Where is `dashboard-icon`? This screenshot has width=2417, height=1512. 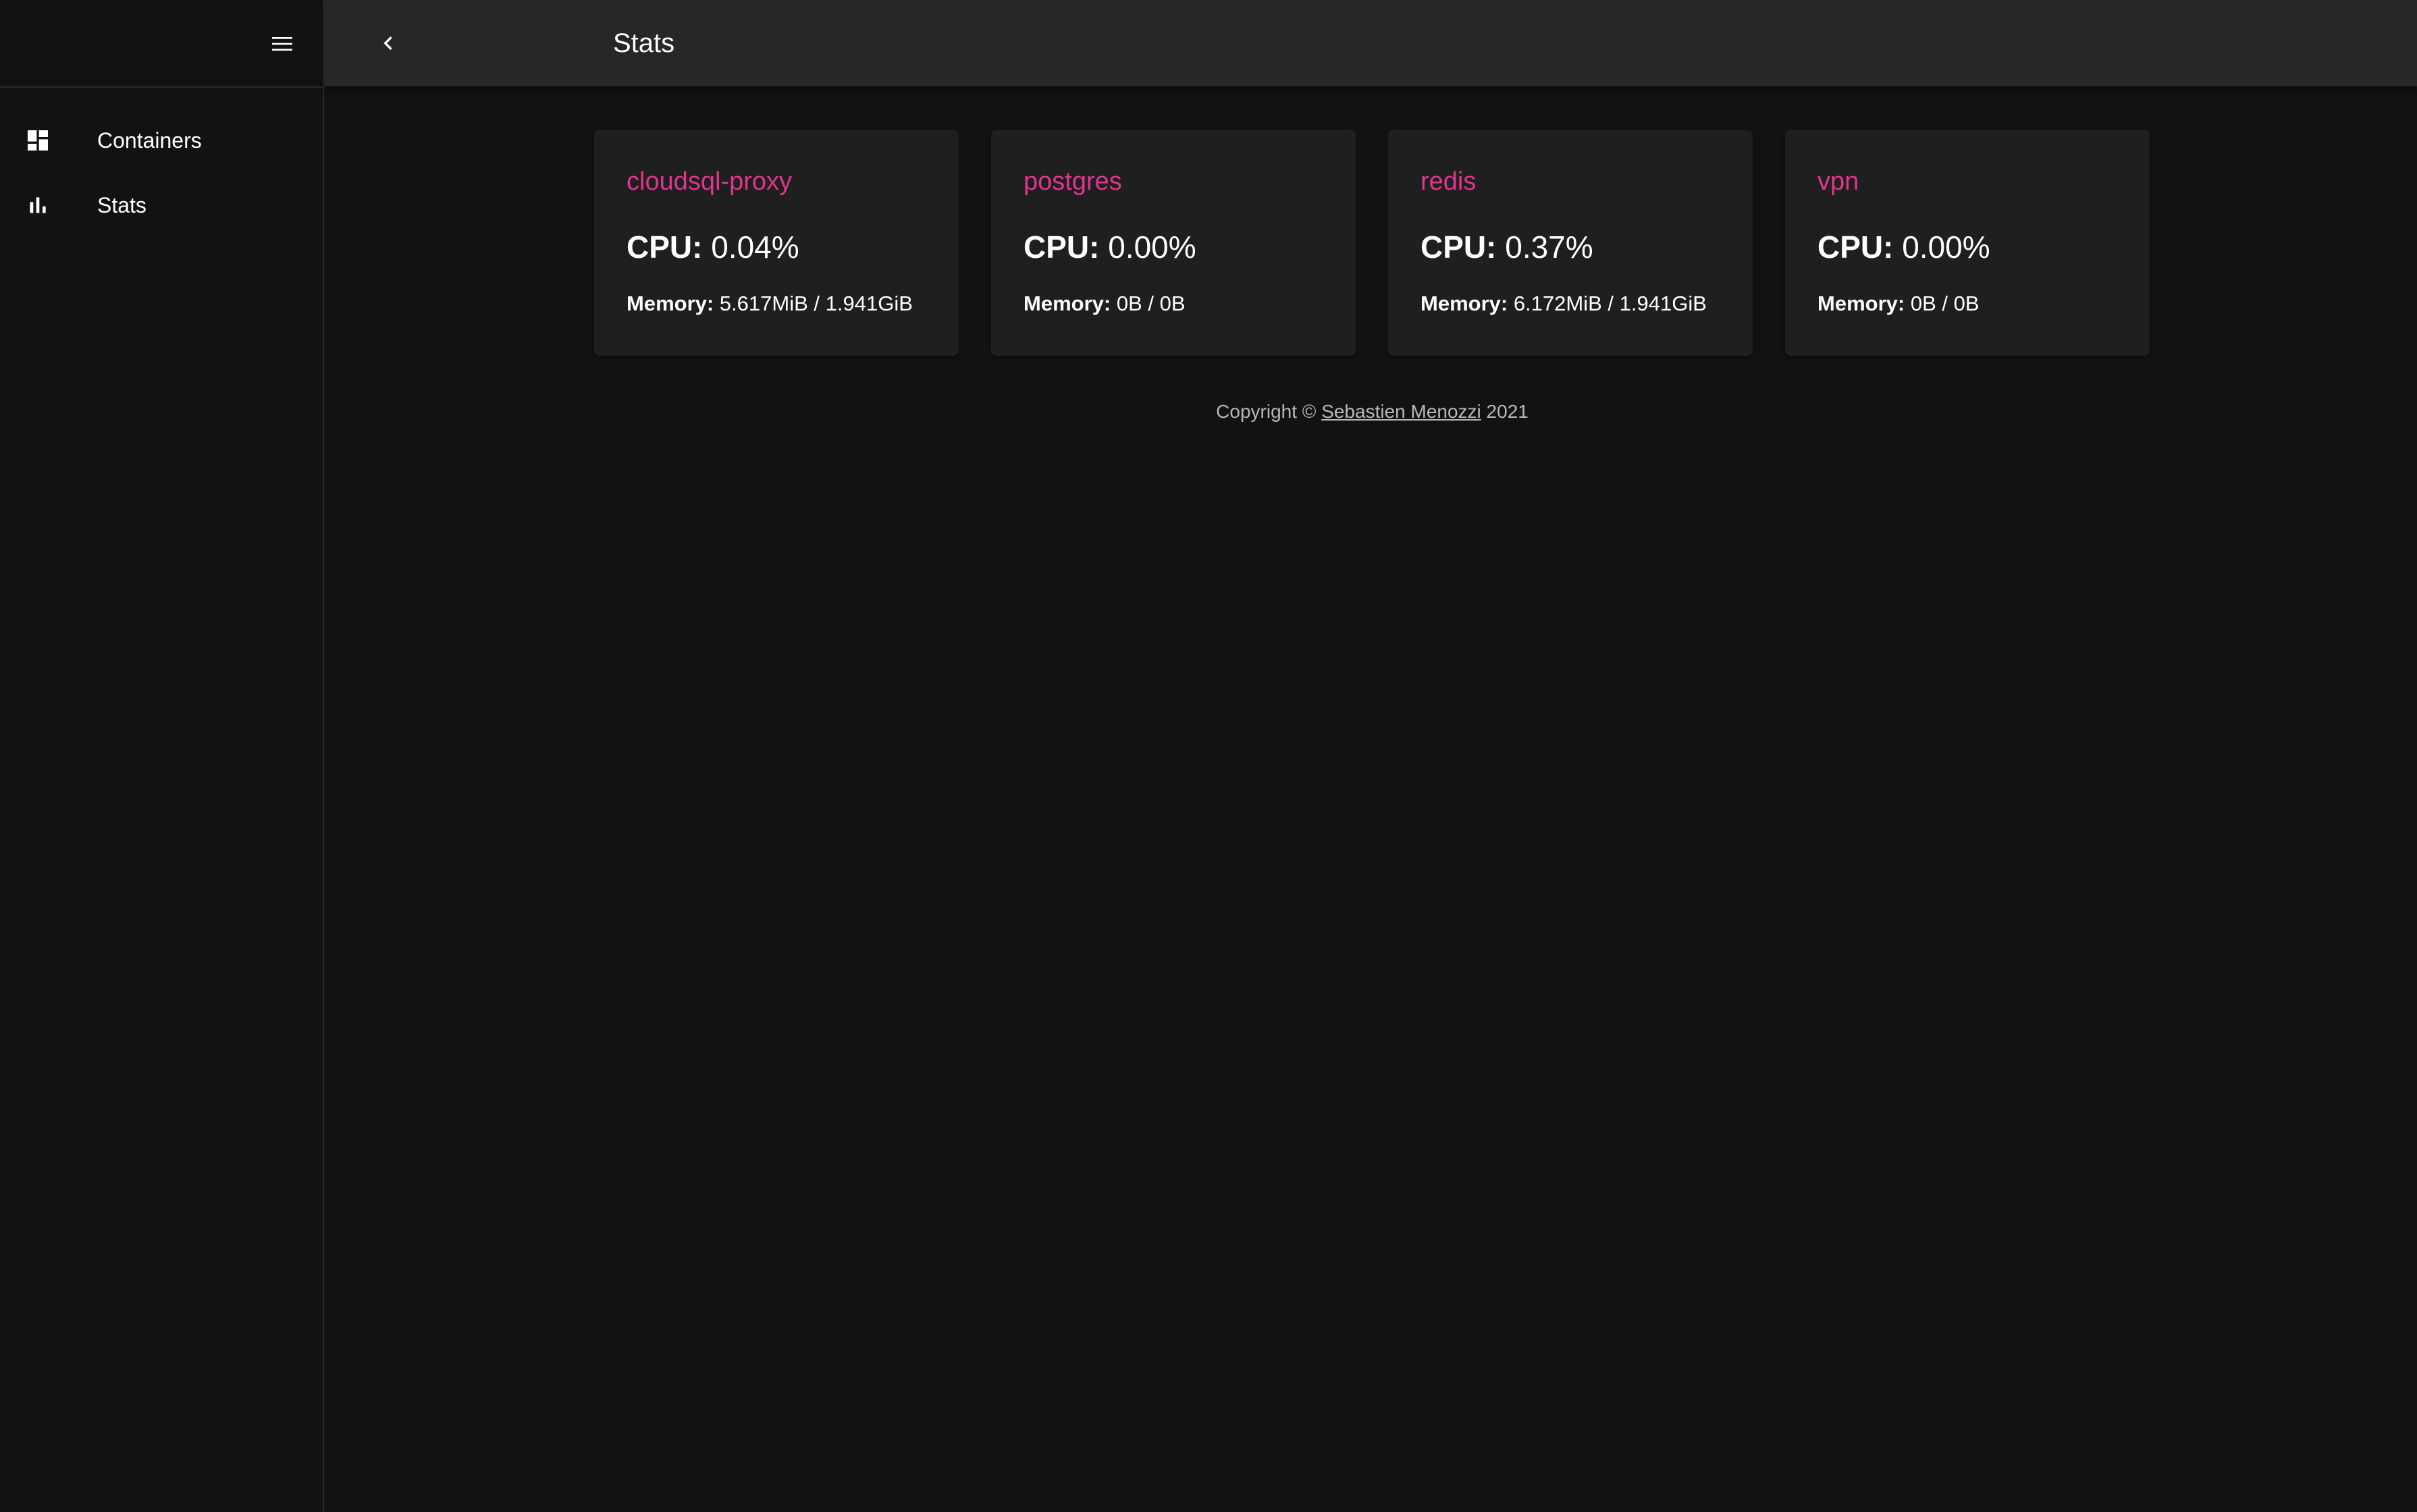 dashboard-icon is located at coordinates (37, 140).